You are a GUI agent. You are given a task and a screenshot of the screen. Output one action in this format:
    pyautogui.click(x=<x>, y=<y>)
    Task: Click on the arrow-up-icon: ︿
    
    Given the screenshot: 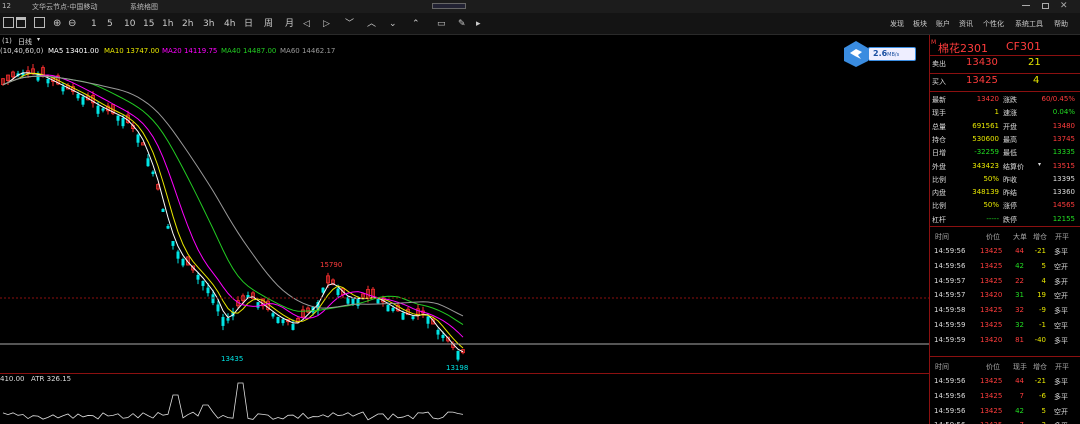 What is the action you would take?
    pyautogui.click(x=371, y=24)
    